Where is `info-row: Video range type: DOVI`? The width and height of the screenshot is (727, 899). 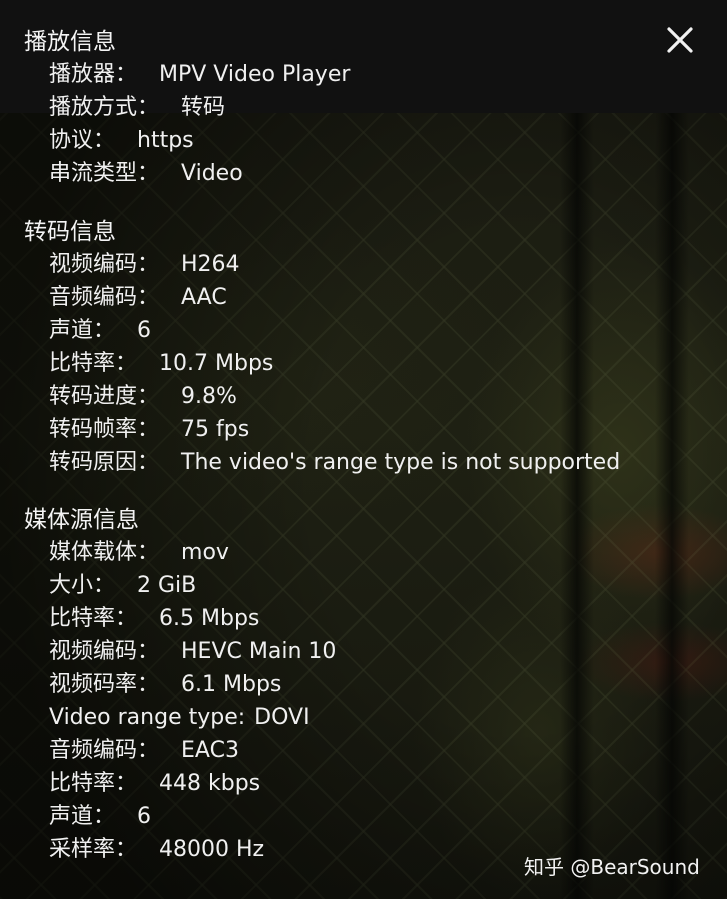 info-row: Video range type: DOVI is located at coordinates (179, 718).